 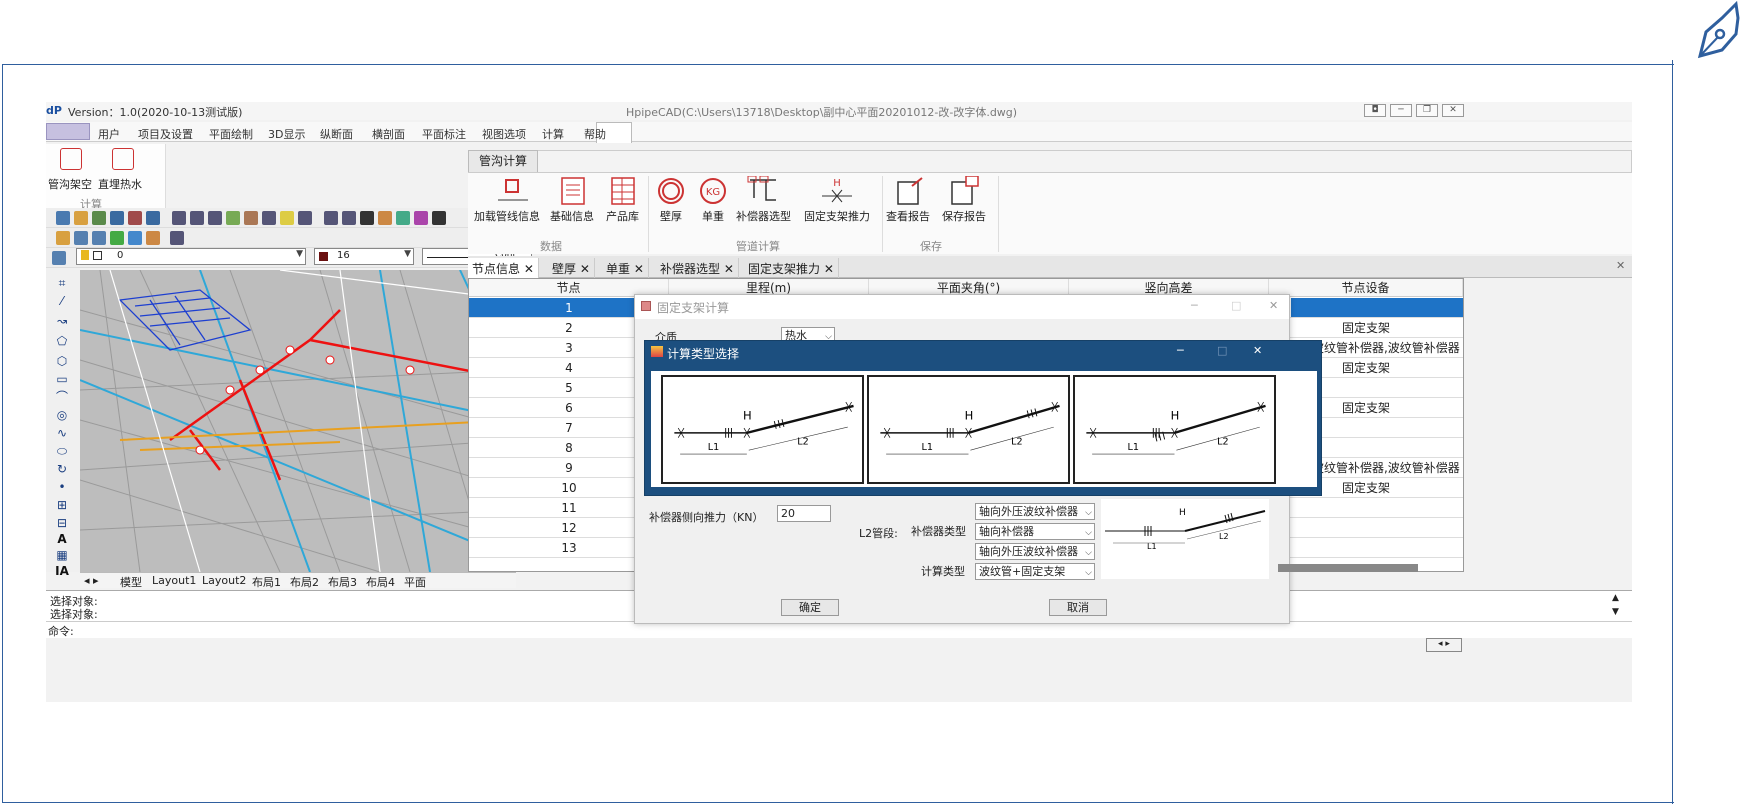 What do you see at coordinates (1078, 607) in the screenshot?
I see `cancel-button: 取消` at bounding box center [1078, 607].